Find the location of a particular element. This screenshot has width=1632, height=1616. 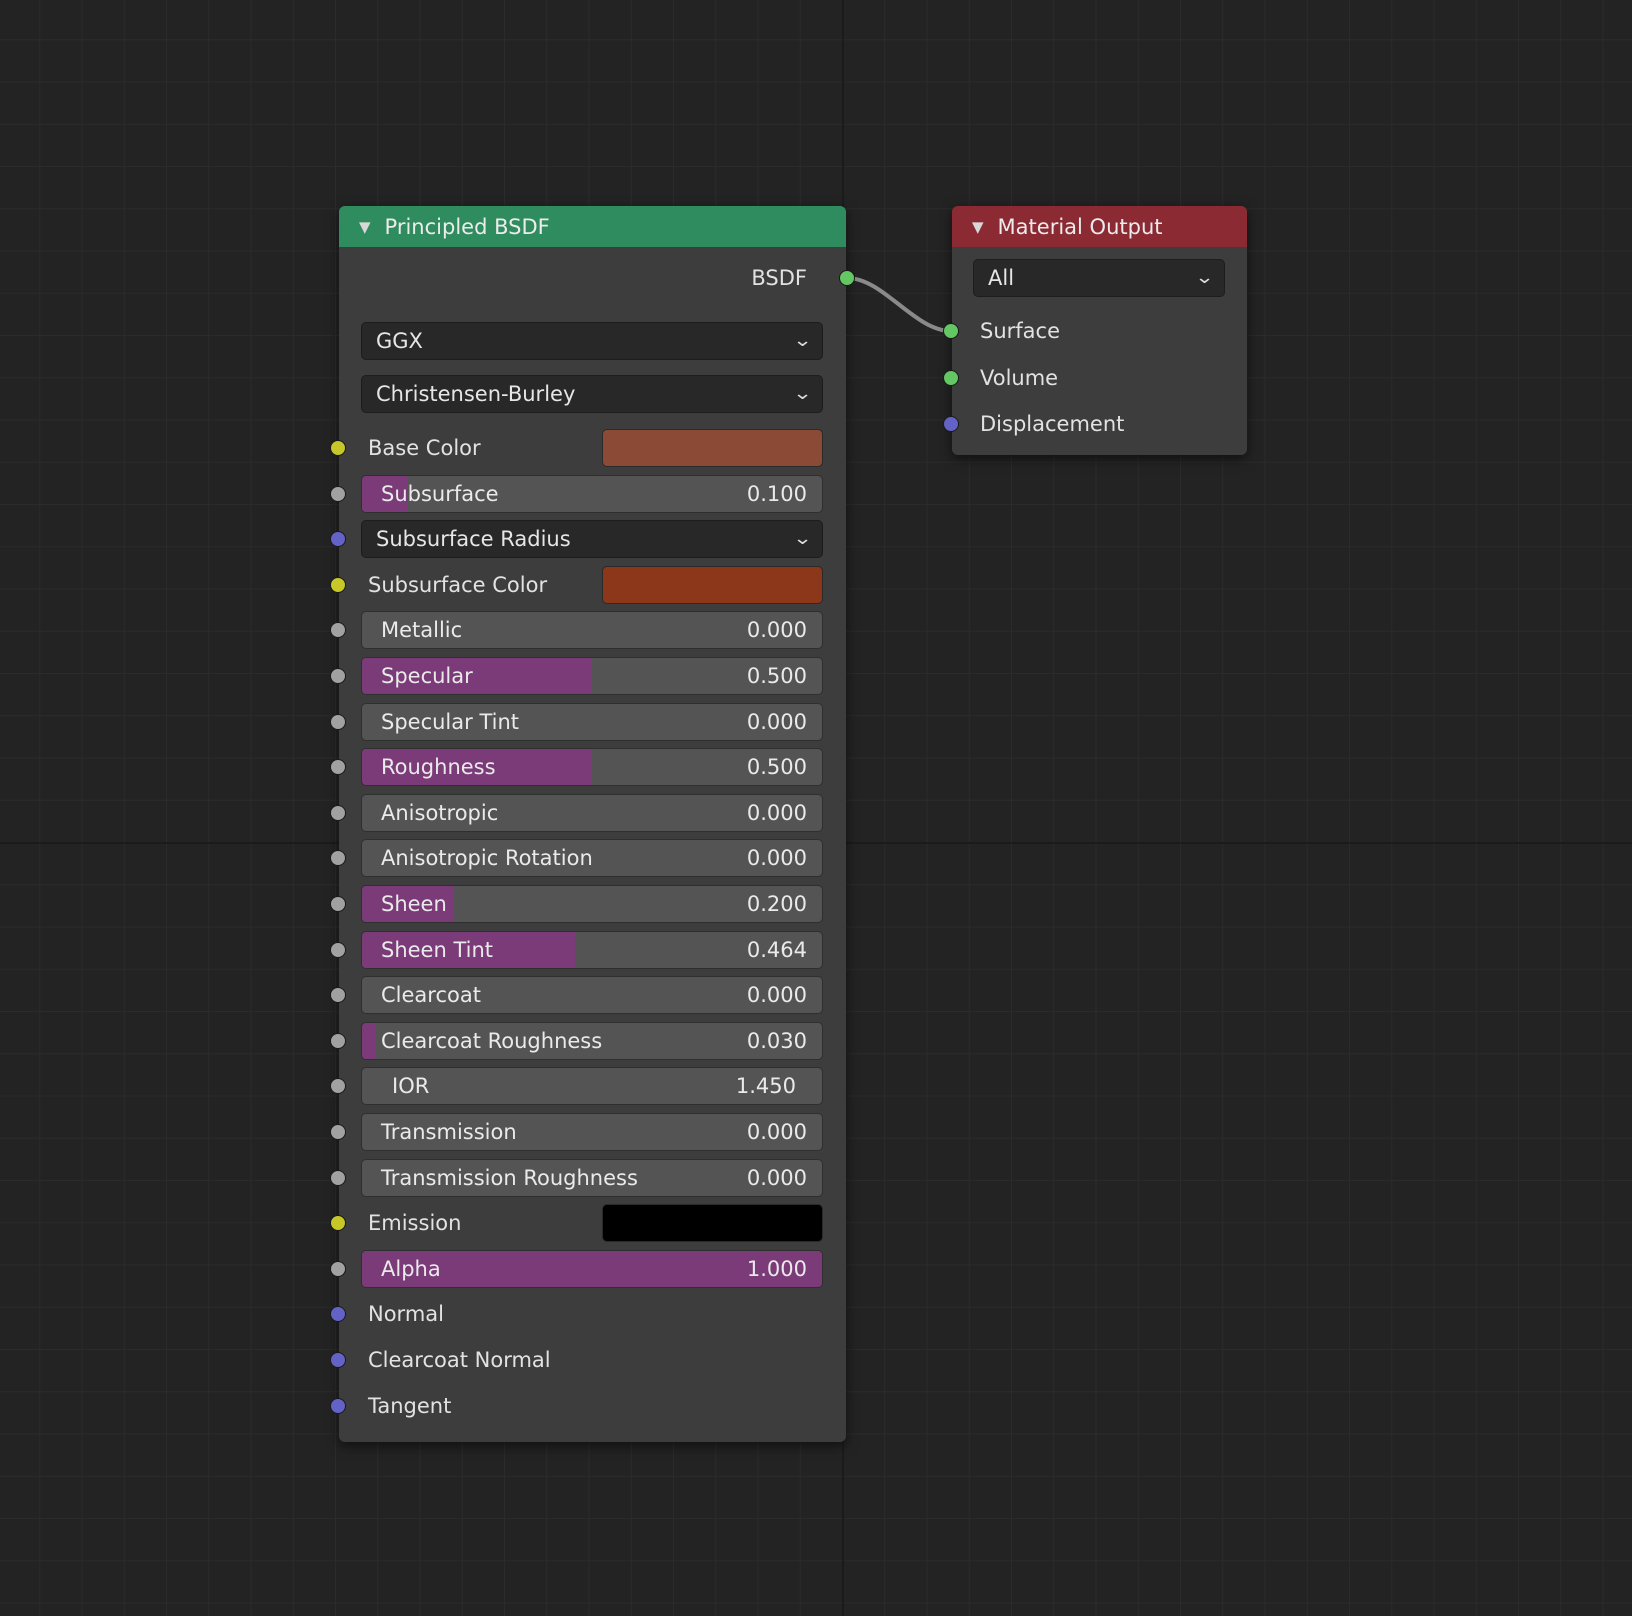

transmission-value: 0.000 is located at coordinates (776, 1132).